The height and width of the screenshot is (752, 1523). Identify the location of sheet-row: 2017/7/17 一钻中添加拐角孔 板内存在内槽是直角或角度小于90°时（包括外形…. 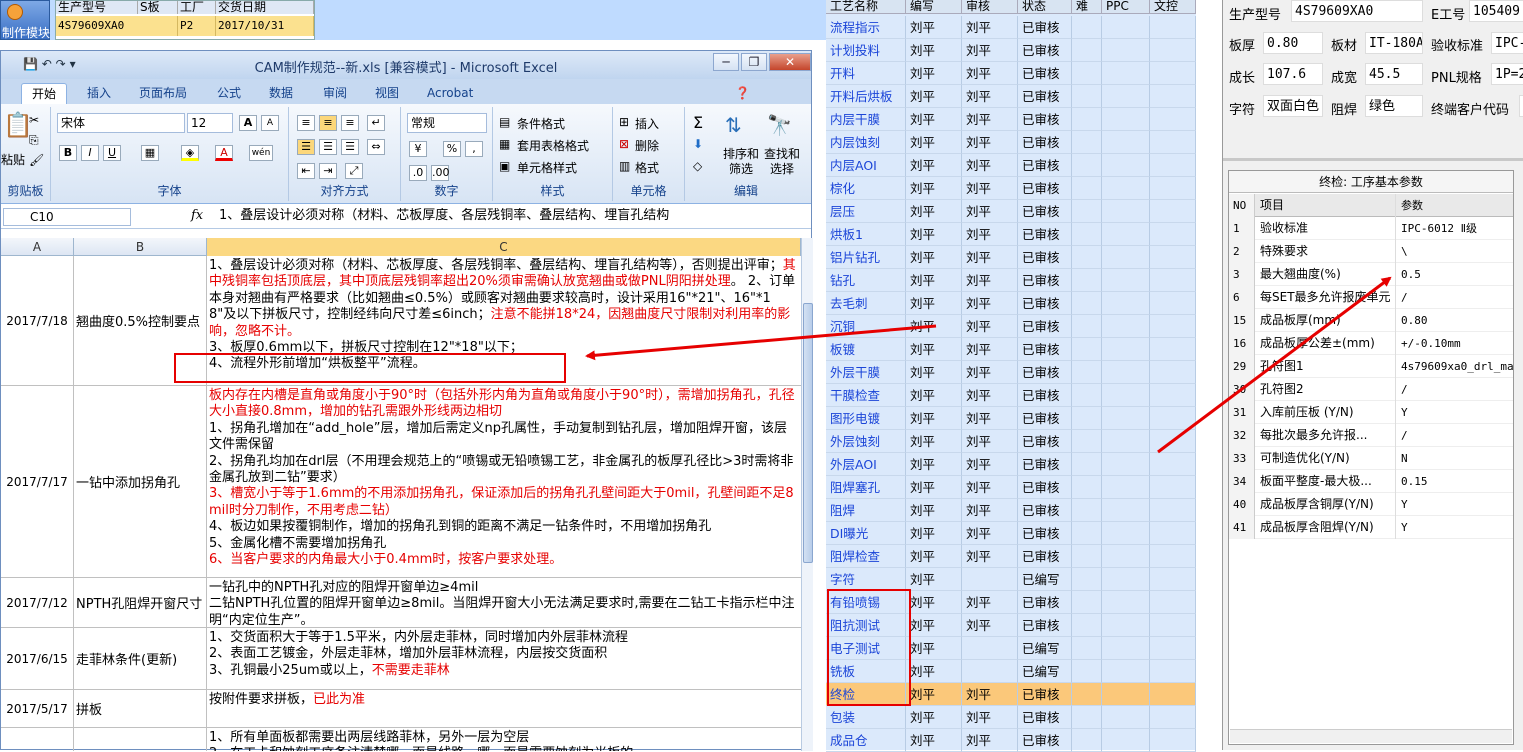
(401, 482).